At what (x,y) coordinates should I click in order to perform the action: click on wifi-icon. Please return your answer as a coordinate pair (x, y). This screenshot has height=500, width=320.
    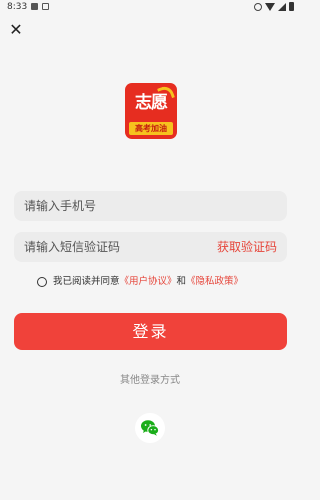
    Looking at the image, I should click on (270, 6).